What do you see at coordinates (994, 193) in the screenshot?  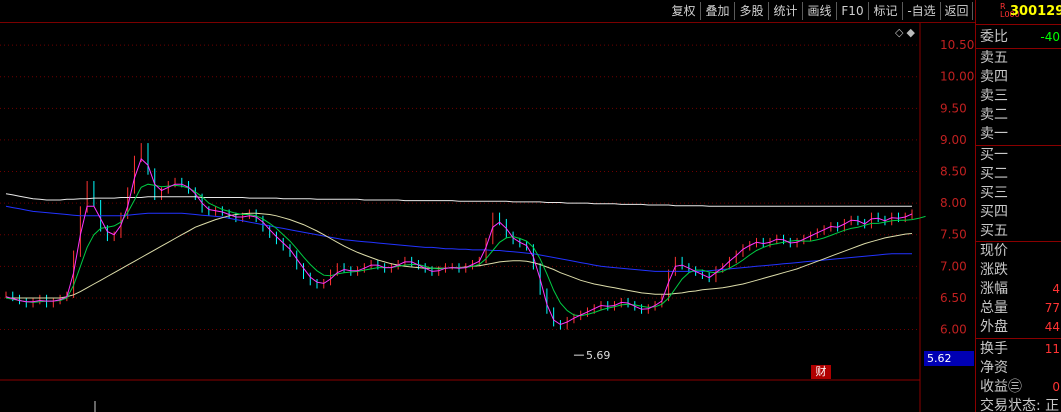 I see `buy-level-3-label: 买三` at bounding box center [994, 193].